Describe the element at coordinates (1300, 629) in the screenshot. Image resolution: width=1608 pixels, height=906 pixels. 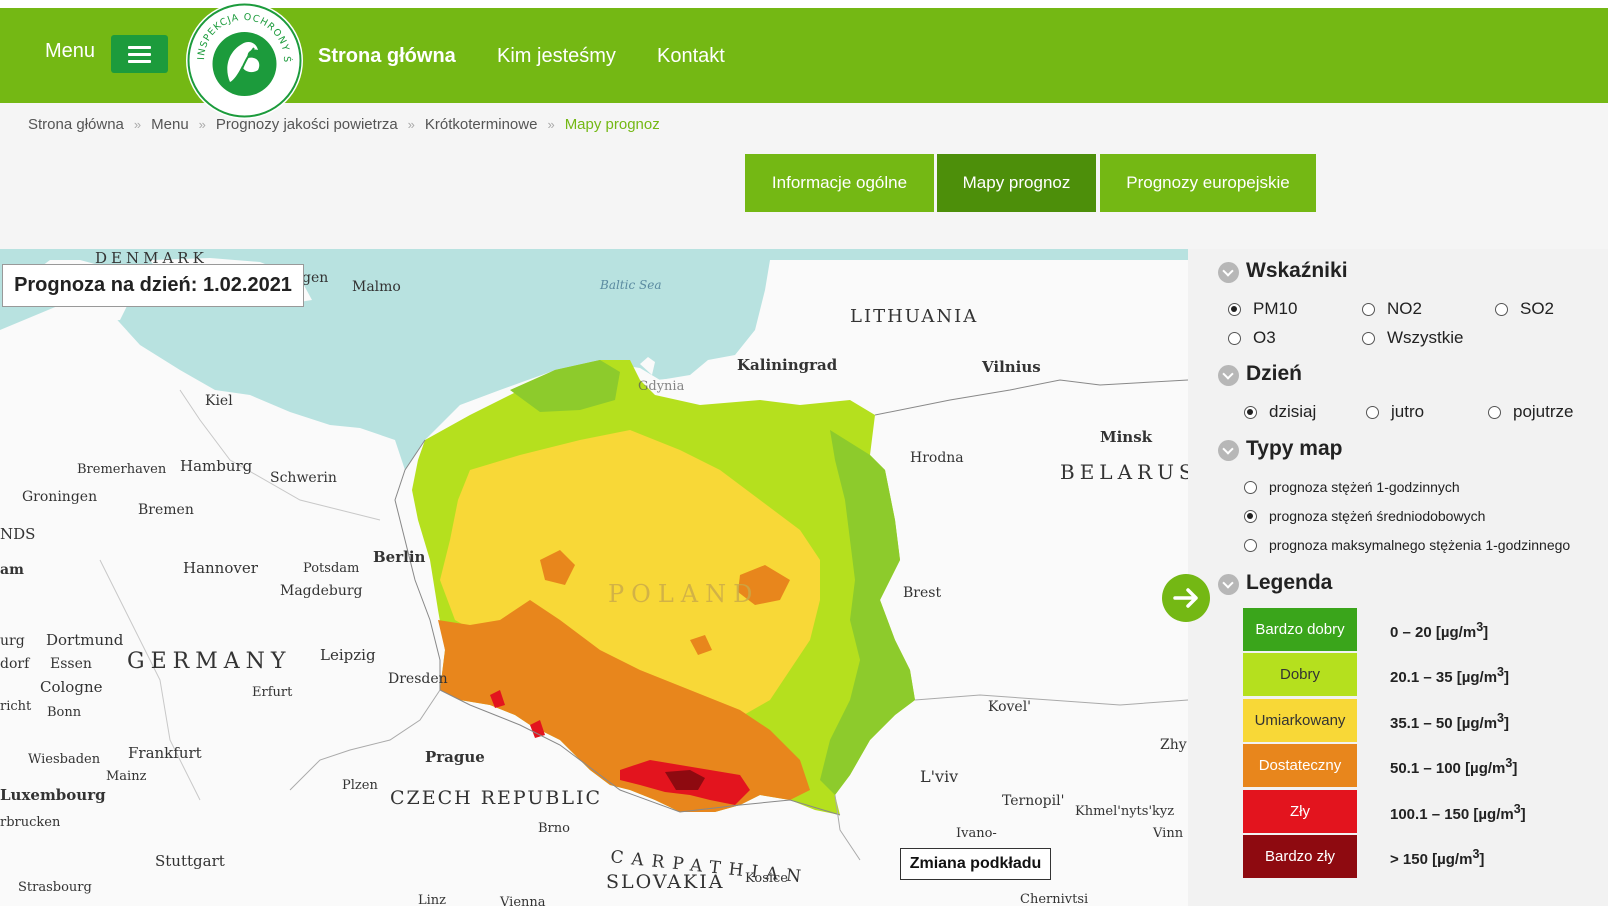
I see `legend-swatch-very-good: Bardzo dobry` at that location.